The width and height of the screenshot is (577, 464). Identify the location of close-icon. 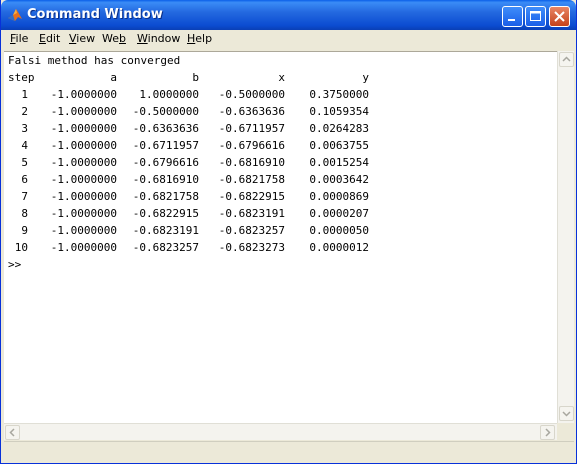
(559, 16).